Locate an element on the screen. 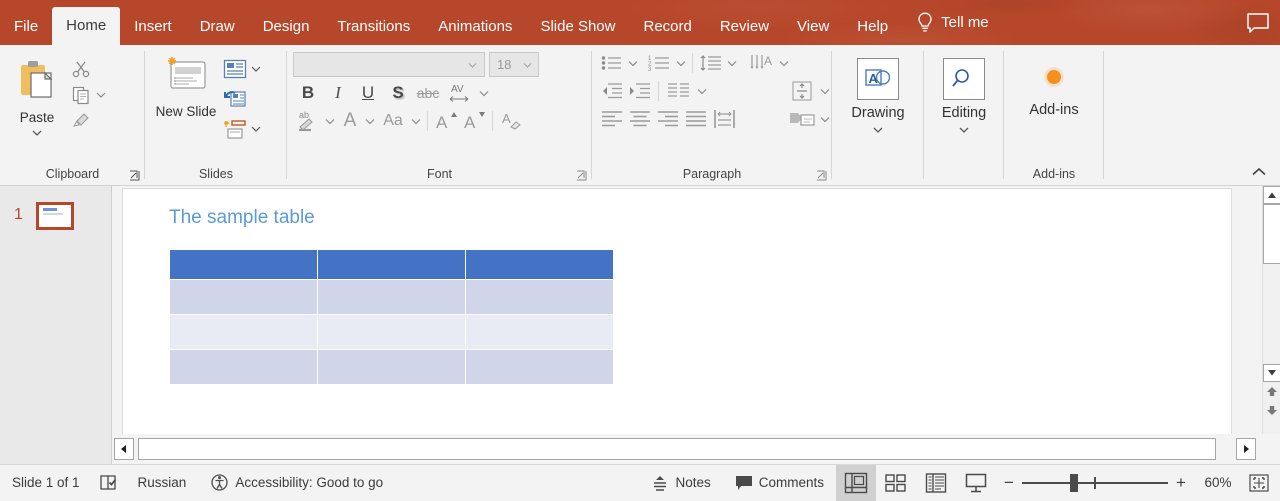 This screenshot has width=1280, height=501. tab-draw: Draw is located at coordinates (217, 27).